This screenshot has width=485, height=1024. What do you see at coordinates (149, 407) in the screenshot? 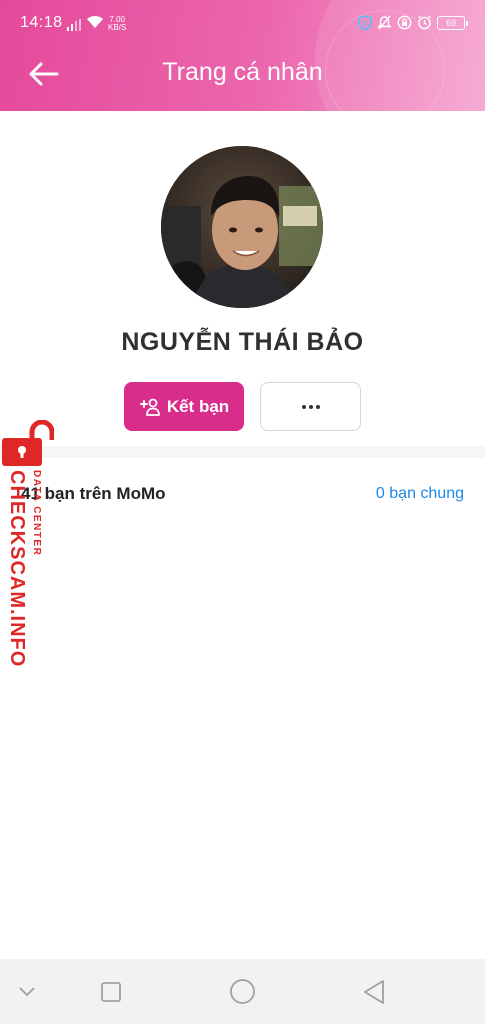
I see `add-user-icon` at bounding box center [149, 407].